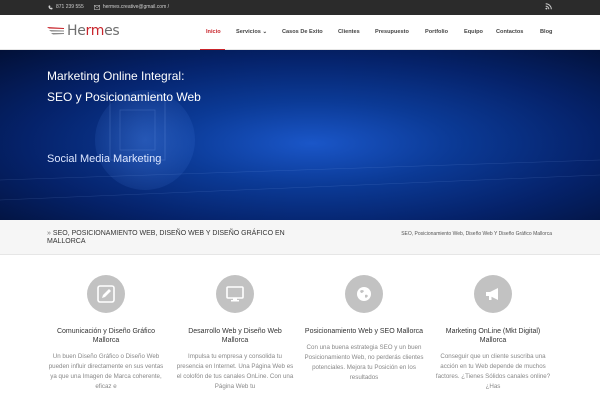  I want to click on hero-line-1: Marketing Online Integral:, so click(116, 76).